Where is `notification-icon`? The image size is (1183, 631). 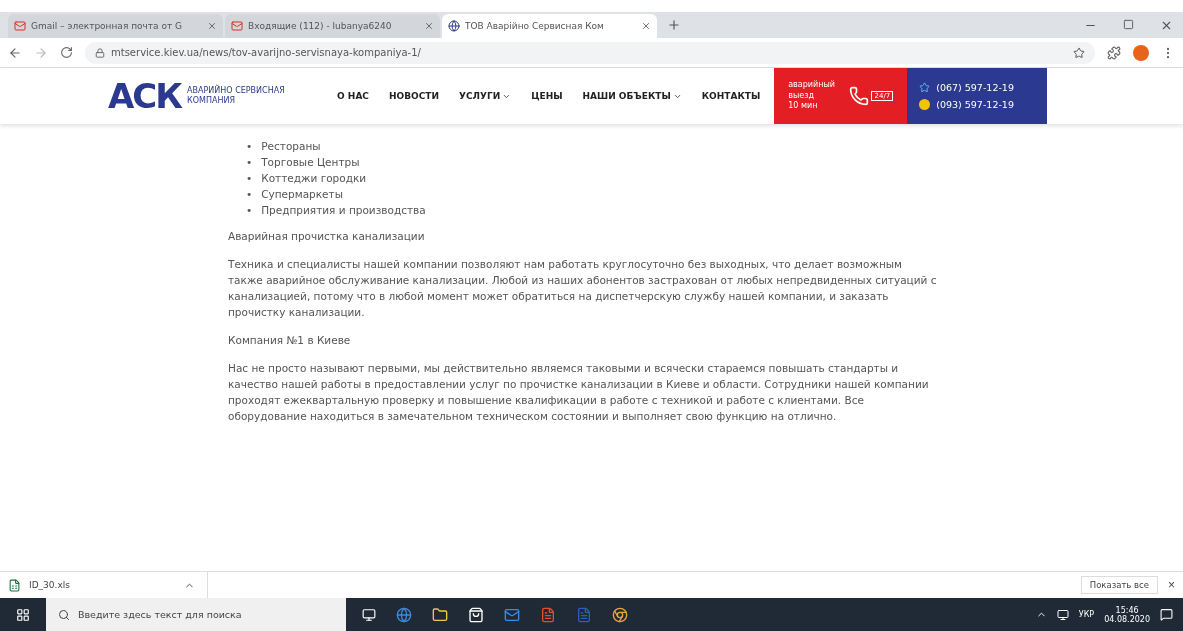
notification-icon is located at coordinates (1166, 614).